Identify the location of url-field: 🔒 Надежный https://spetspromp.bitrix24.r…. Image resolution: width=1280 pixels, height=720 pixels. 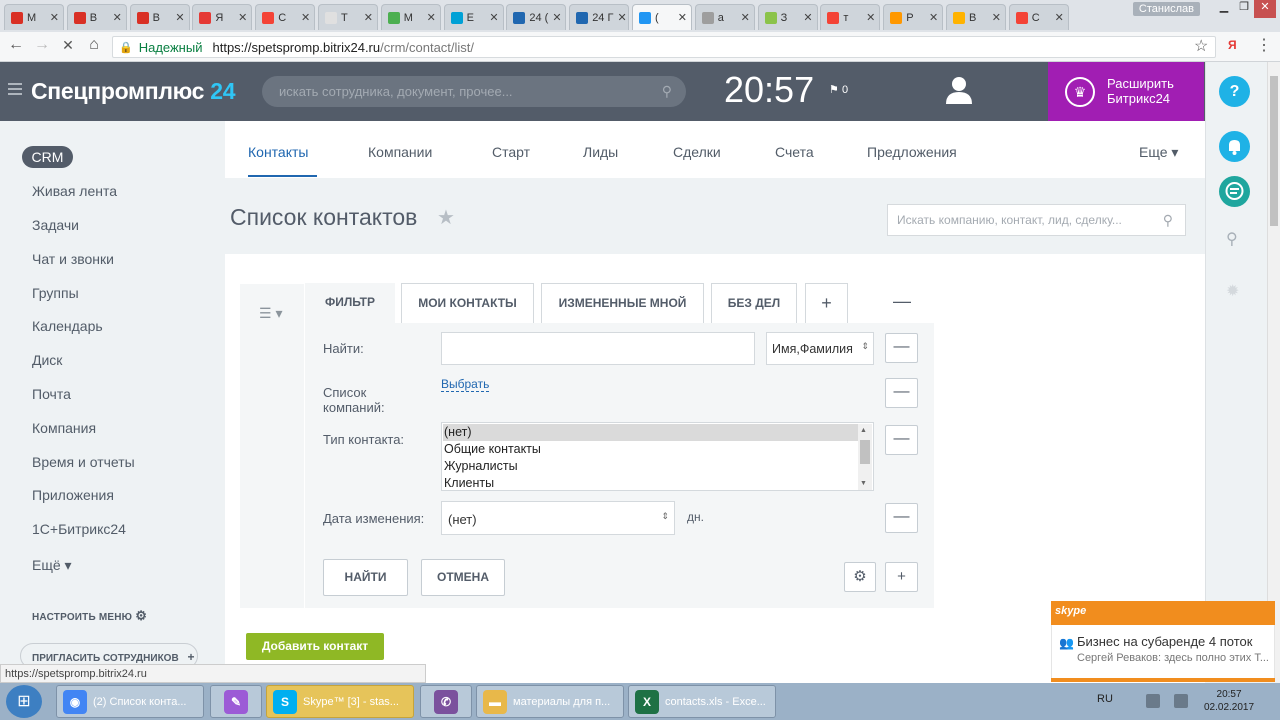
(664, 47).